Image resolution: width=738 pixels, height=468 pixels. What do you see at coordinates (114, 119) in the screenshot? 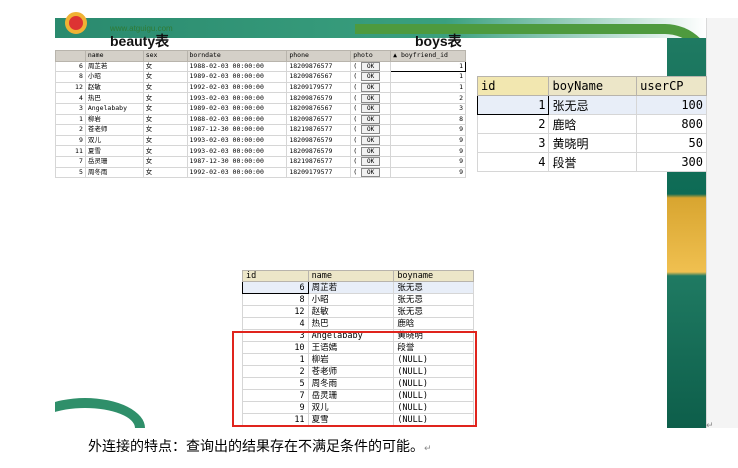
I see `beauty-cell: 柳岩` at bounding box center [114, 119].